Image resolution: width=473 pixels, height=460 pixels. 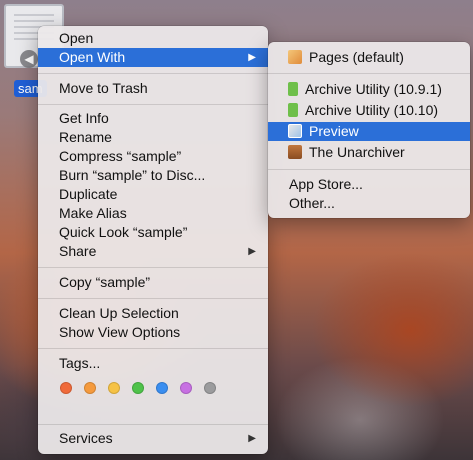 I want to click on tag-green-icon, so click(x=138, y=388).